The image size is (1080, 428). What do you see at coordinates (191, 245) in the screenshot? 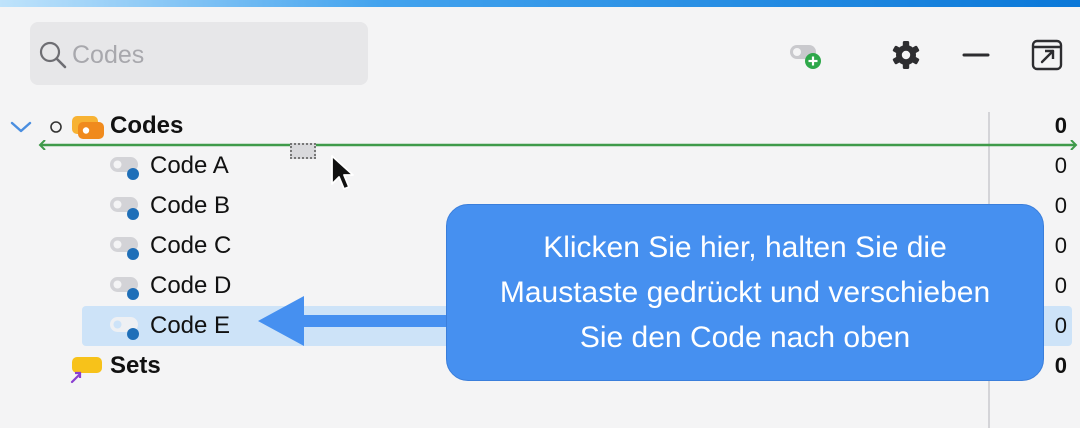
I see `tree-label: Code C` at bounding box center [191, 245].